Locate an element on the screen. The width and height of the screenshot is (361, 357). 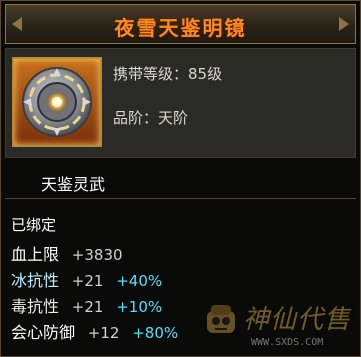
stat-percent: +80% is located at coordinates (155, 333).